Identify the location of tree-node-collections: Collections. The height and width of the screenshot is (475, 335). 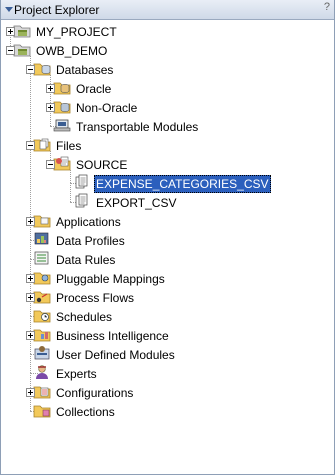
(75, 411).